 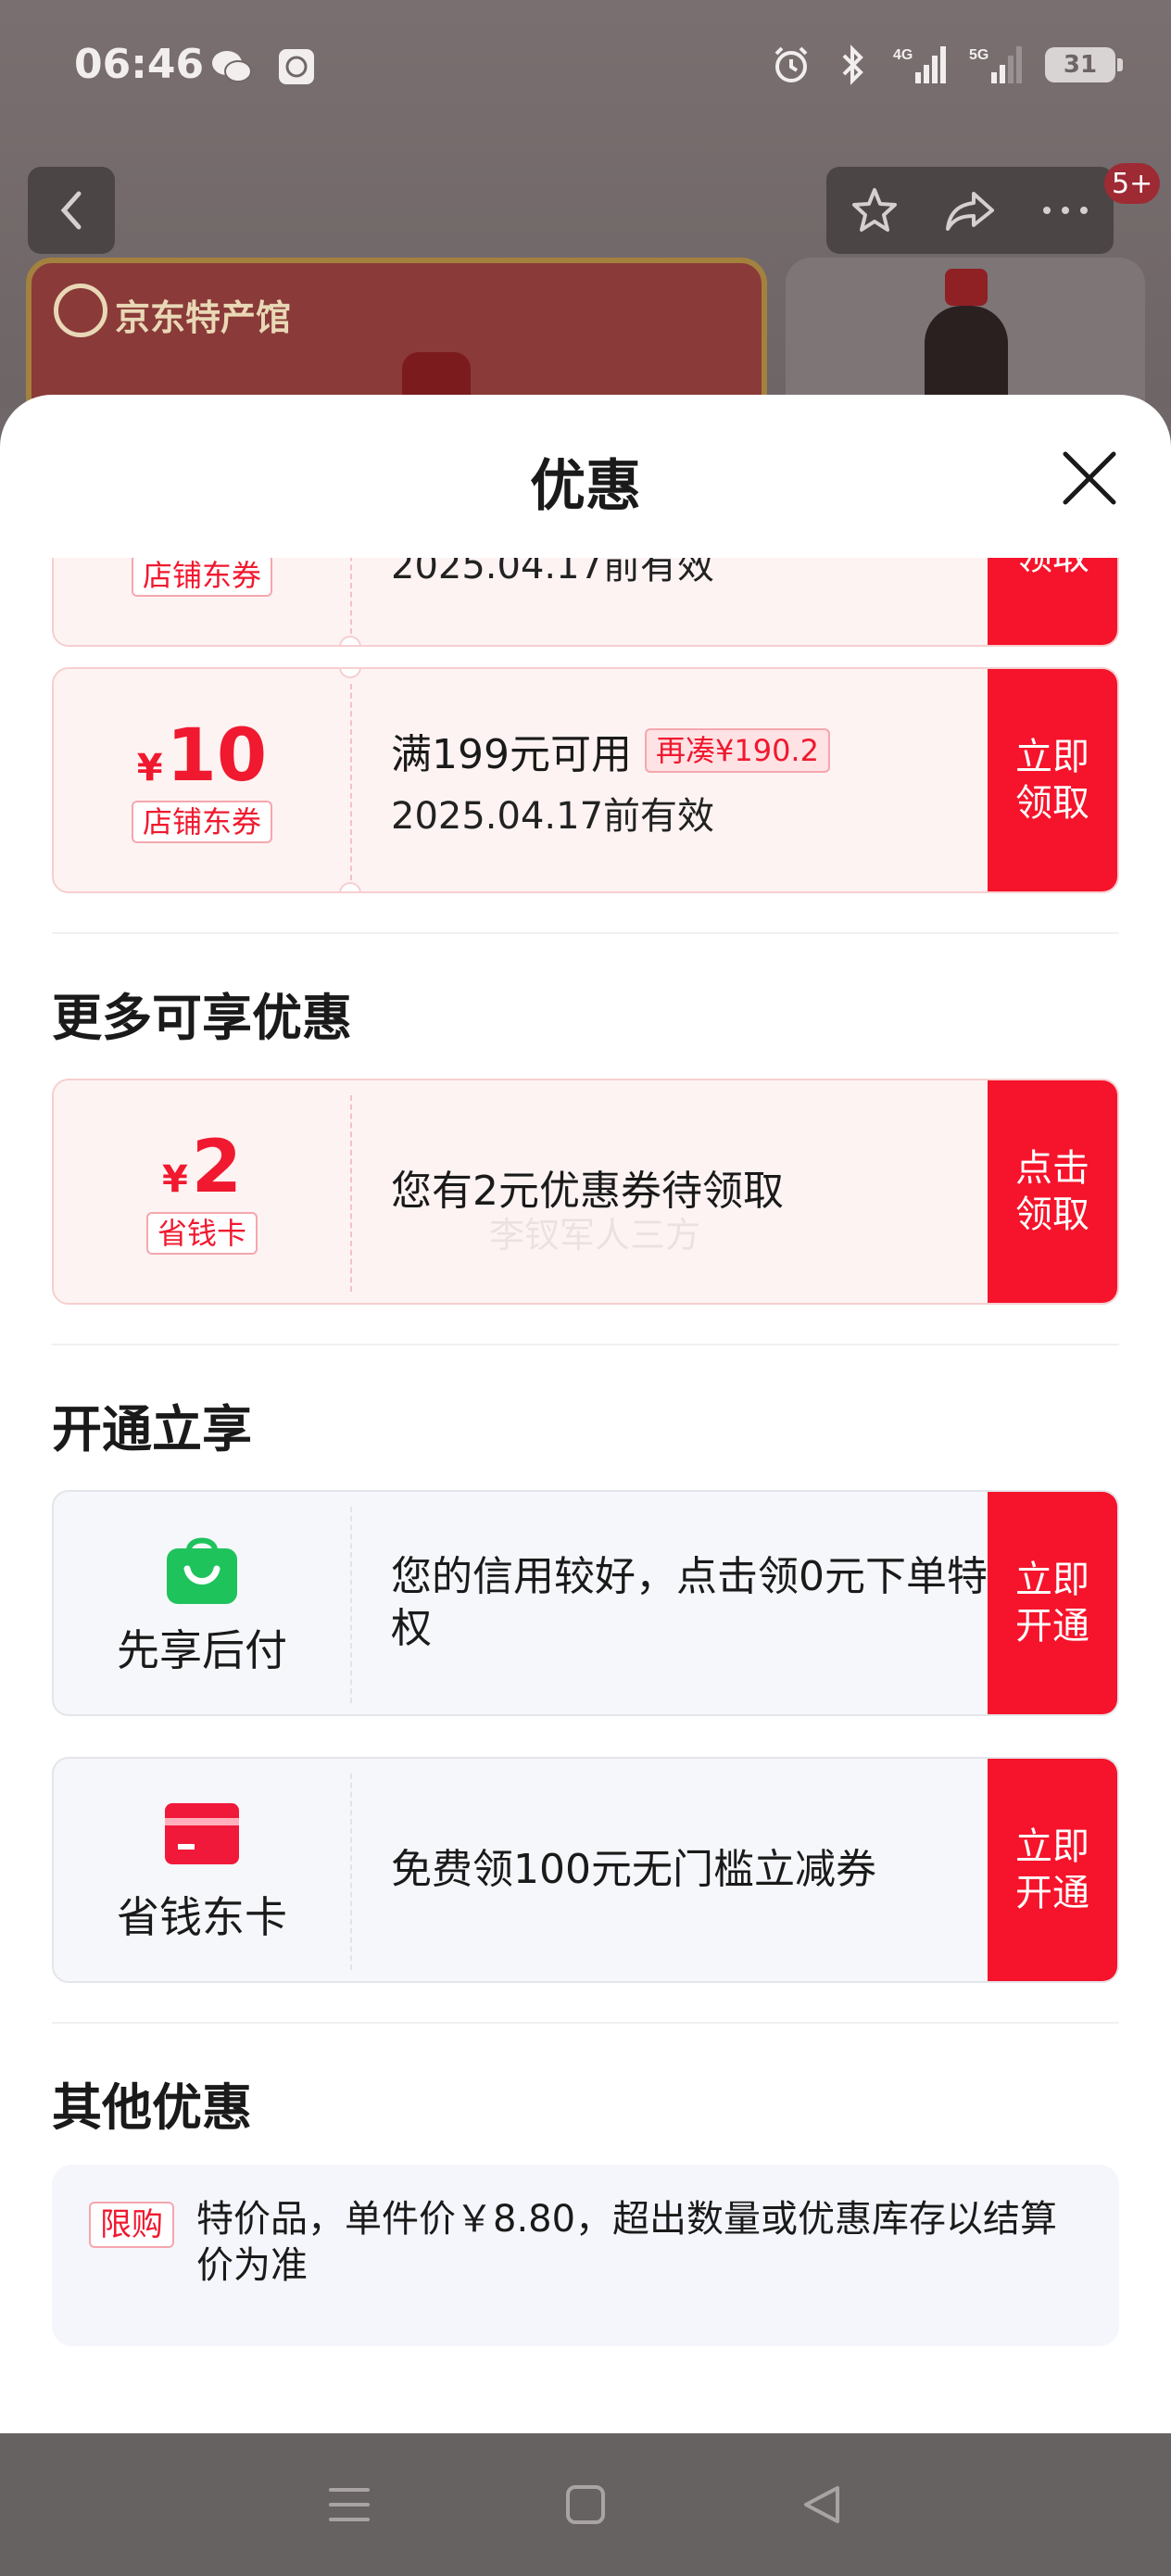 What do you see at coordinates (204, 318) in the screenshot?
I see `store-label: 京东特产馆` at bounding box center [204, 318].